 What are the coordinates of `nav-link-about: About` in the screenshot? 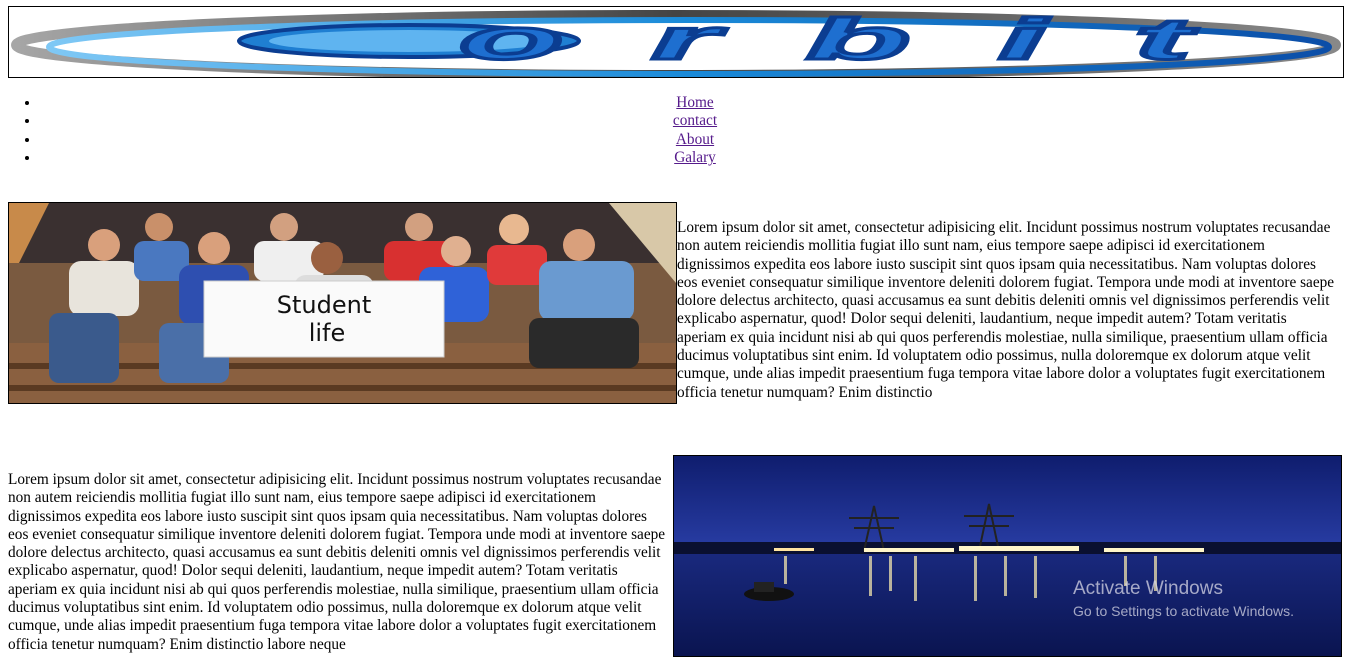 It's located at (695, 139).